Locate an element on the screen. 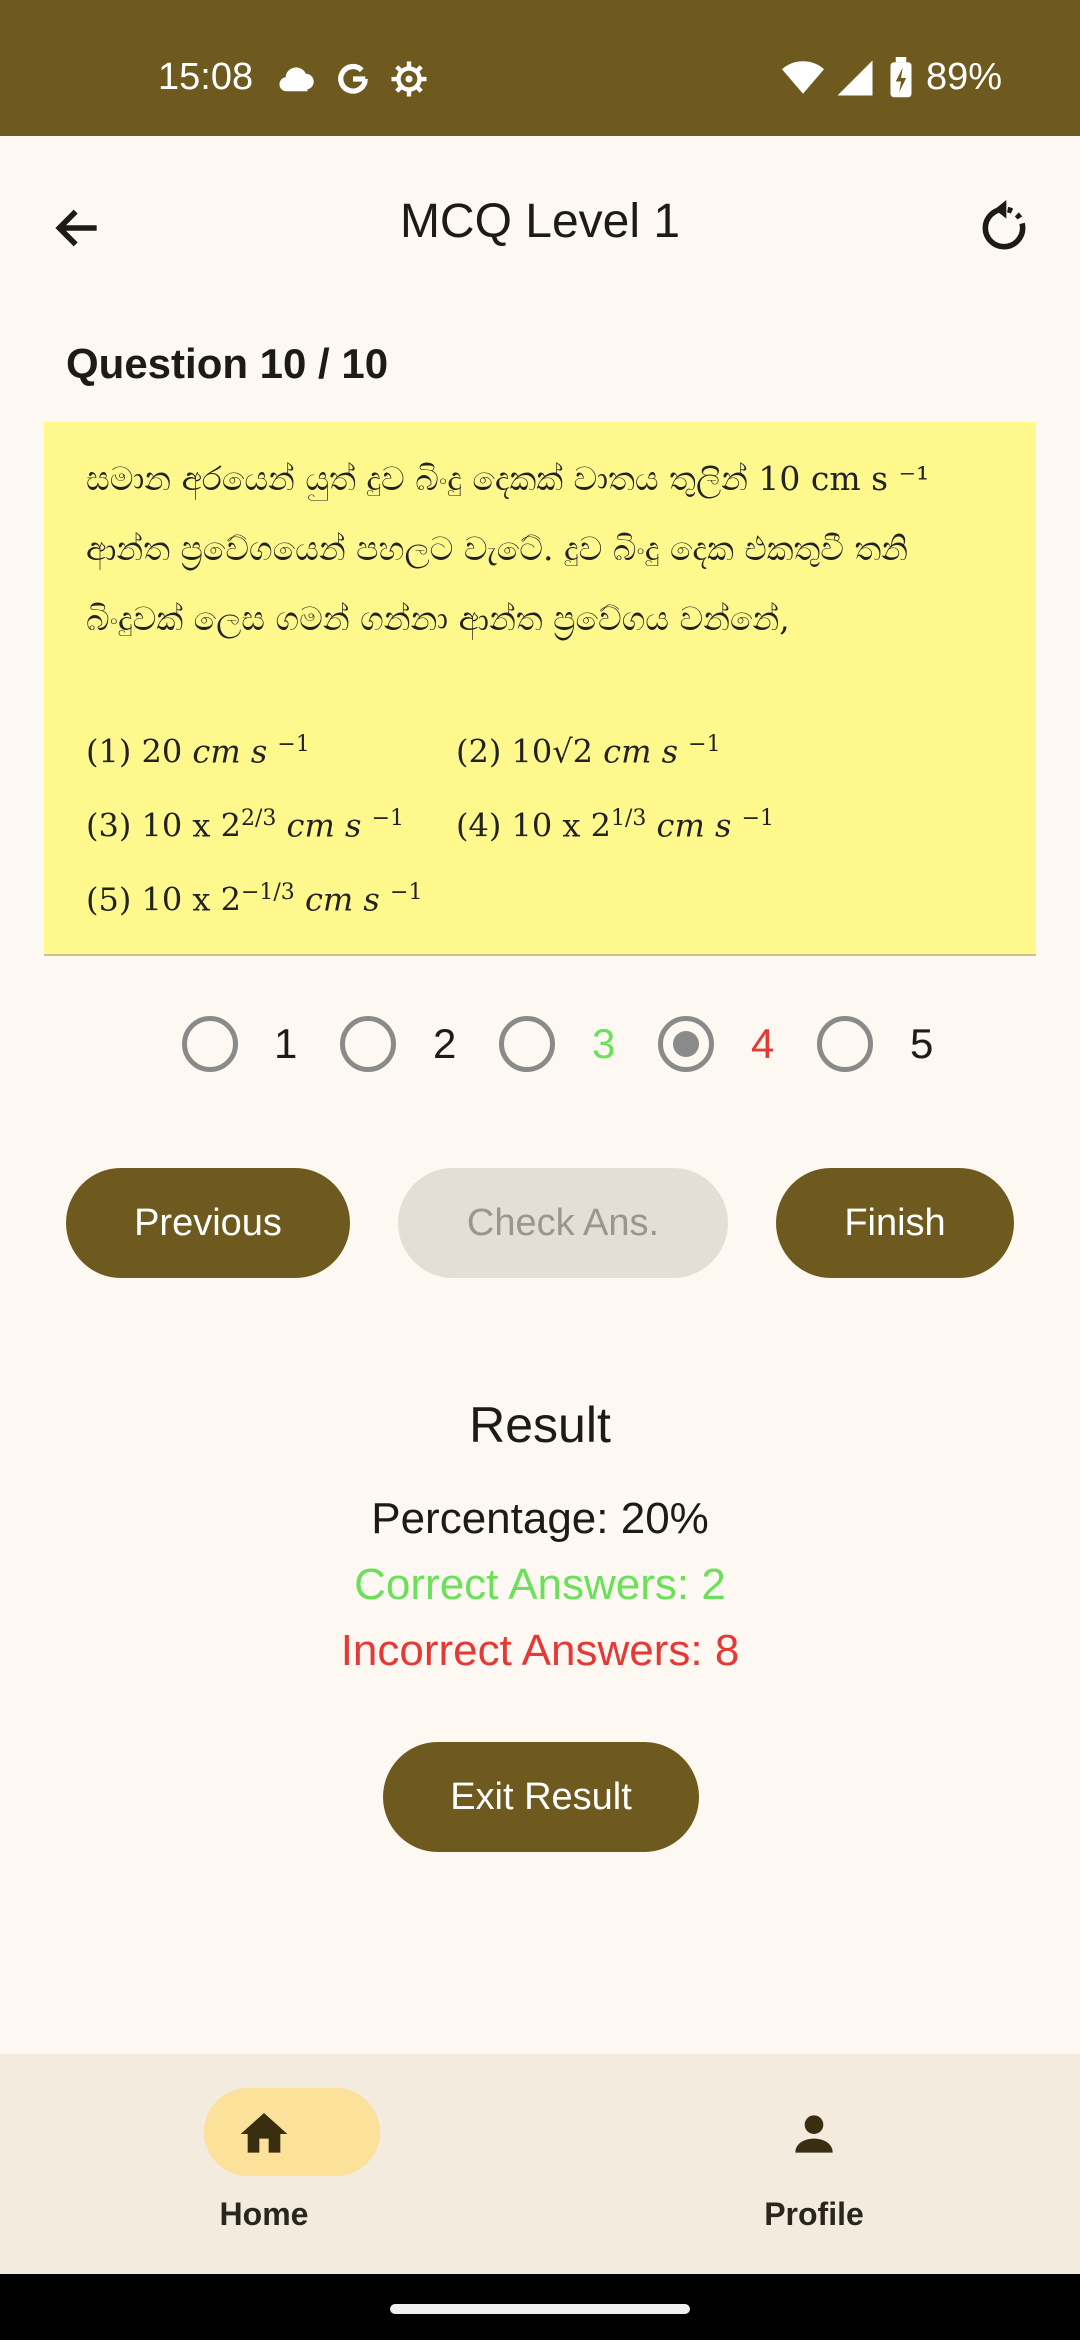 This screenshot has height=2340, width=1080. choice-label-5: 5 is located at coordinates (922, 1043).